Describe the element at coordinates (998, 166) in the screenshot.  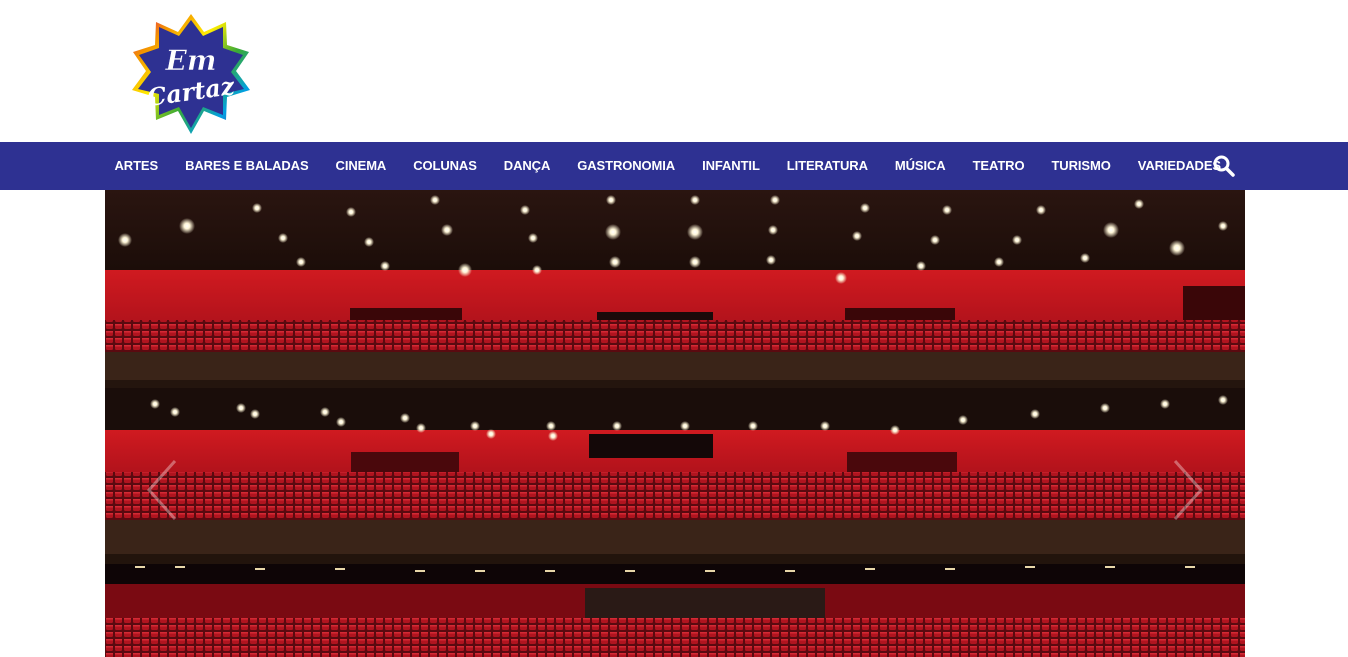
I see `nav-item-teatro: TEATRO` at that location.